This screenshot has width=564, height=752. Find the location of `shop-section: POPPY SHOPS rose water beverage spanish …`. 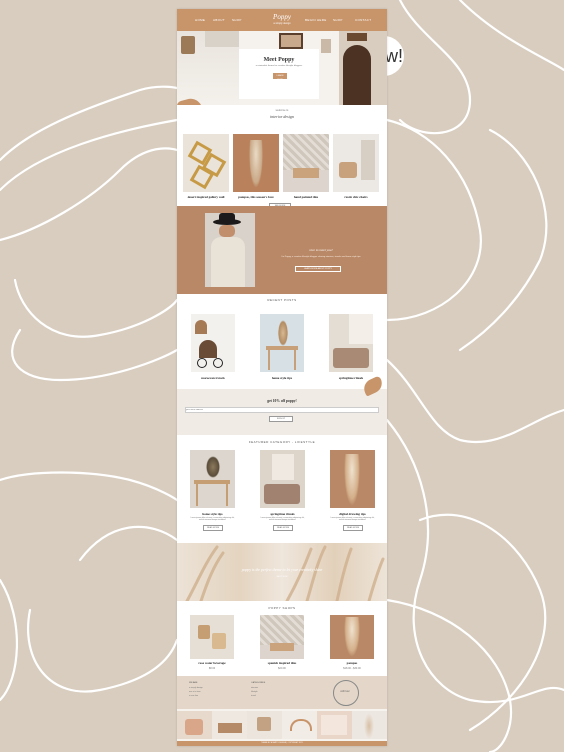

shop-section: POPPY SHOPS rose water beverage spanish … is located at coordinates (282, 638).